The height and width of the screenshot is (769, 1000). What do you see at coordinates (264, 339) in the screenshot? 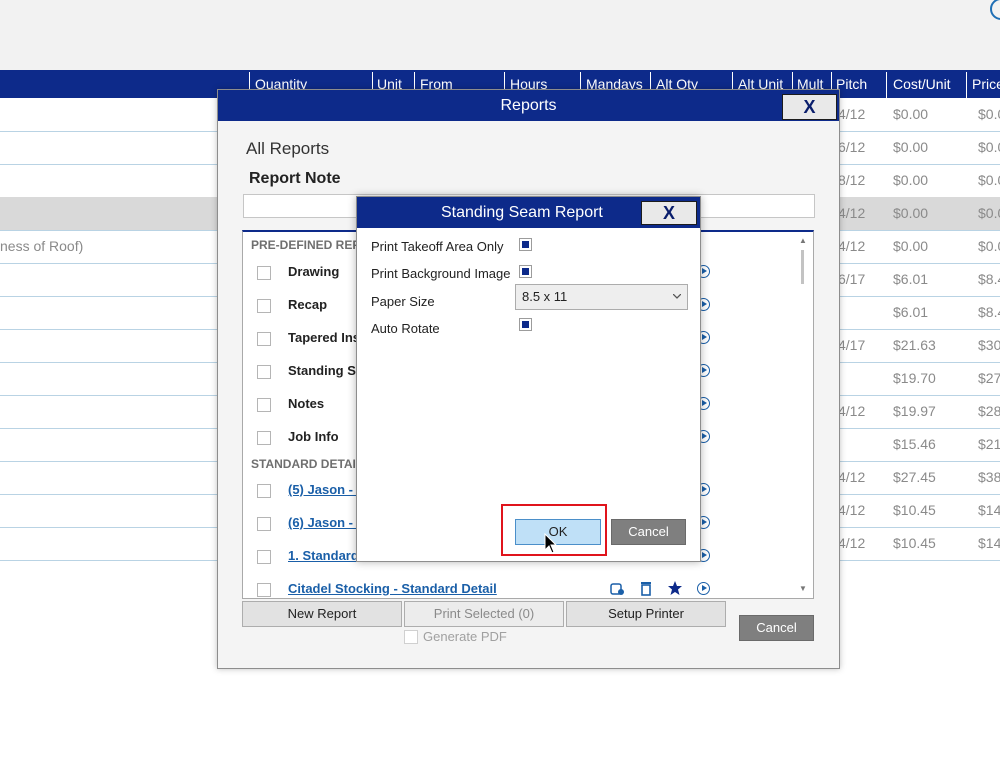
I see `tapered-insulation-checkbox` at bounding box center [264, 339].